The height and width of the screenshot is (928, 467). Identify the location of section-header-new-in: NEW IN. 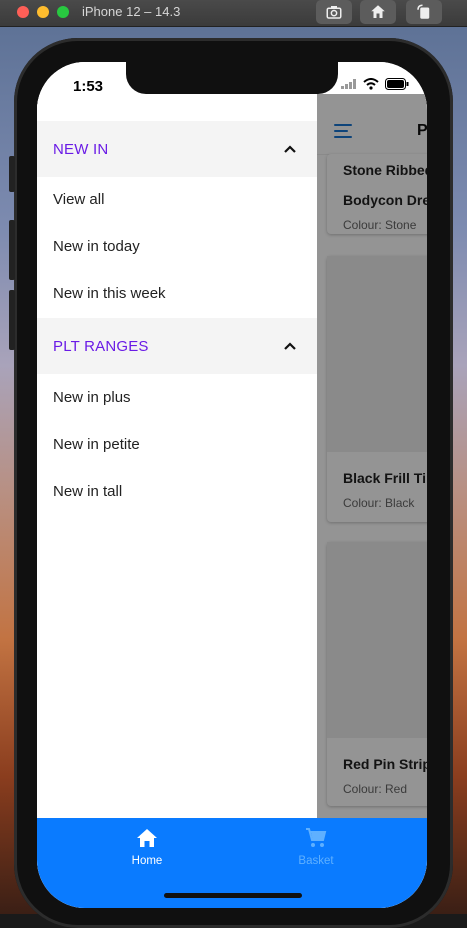
(177, 149).